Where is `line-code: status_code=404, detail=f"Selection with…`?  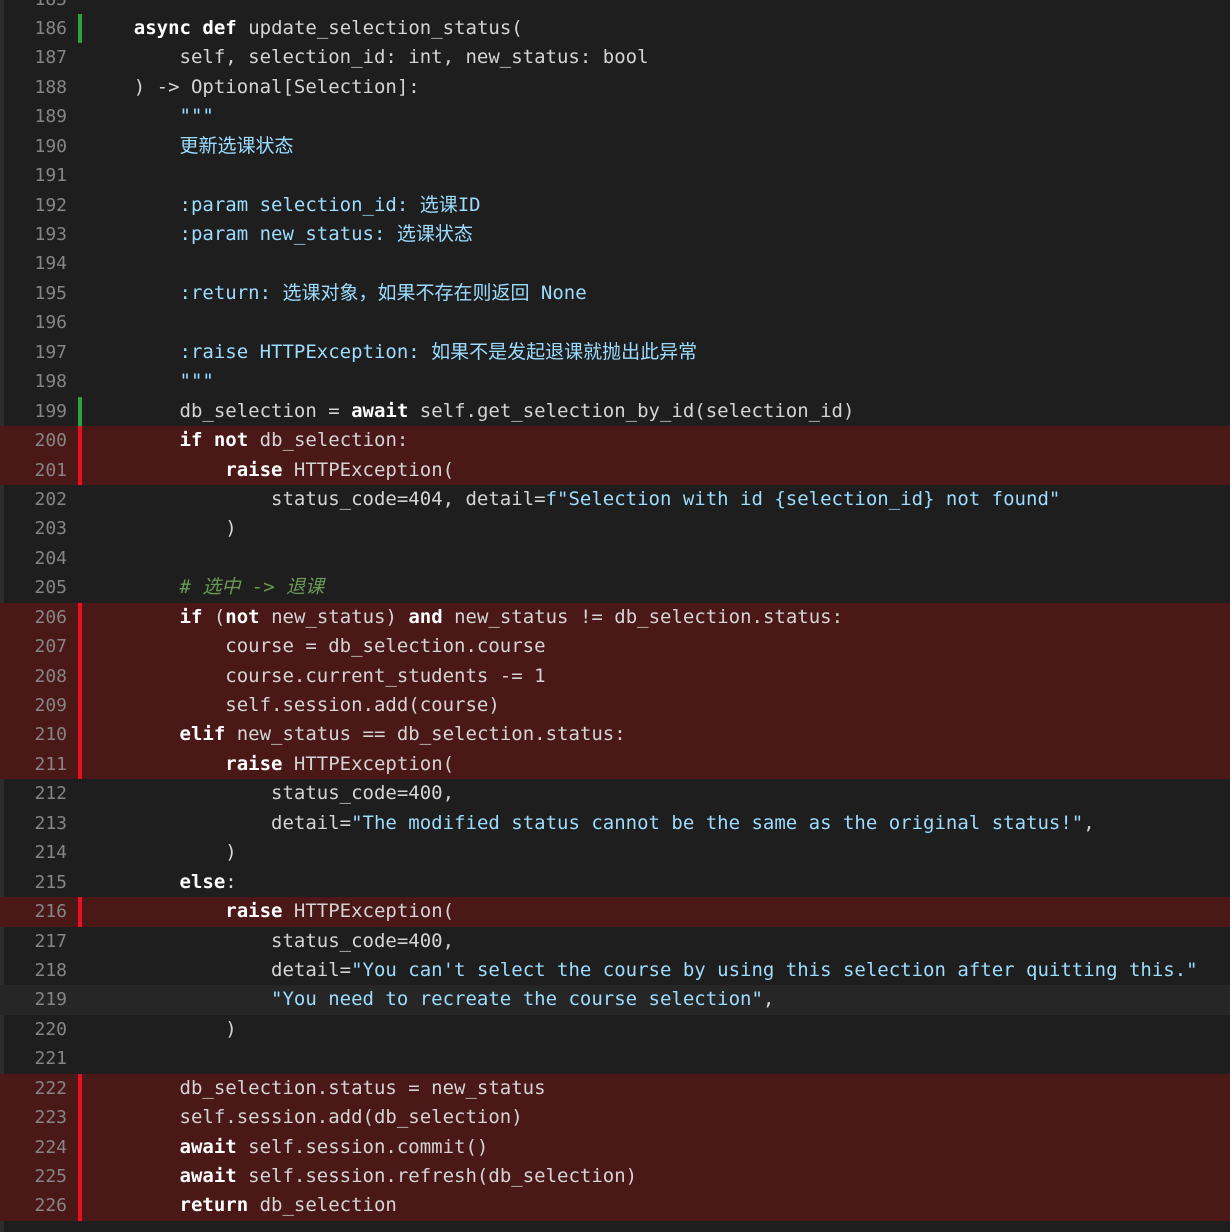 line-code: status_code=404, detail=f"Selection with… is located at coordinates (574, 499).